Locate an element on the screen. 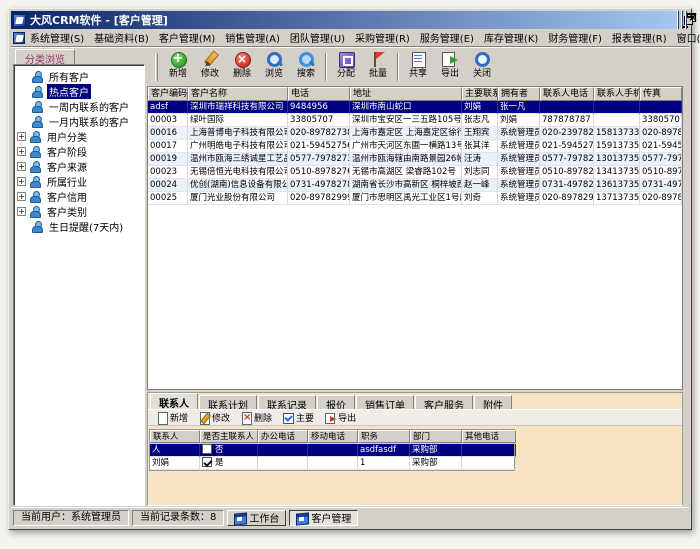 This screenshot has width=700, height=549. tree-item: + 客户阶段 is located at coordinates (79, 151).